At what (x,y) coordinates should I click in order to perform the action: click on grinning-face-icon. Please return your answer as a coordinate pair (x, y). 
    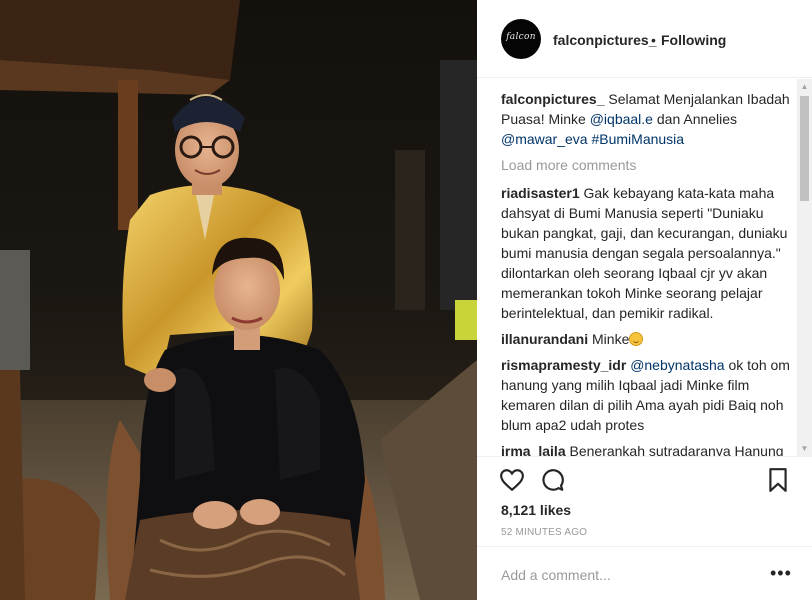
    Looking at the image, I should click on (636, 339).